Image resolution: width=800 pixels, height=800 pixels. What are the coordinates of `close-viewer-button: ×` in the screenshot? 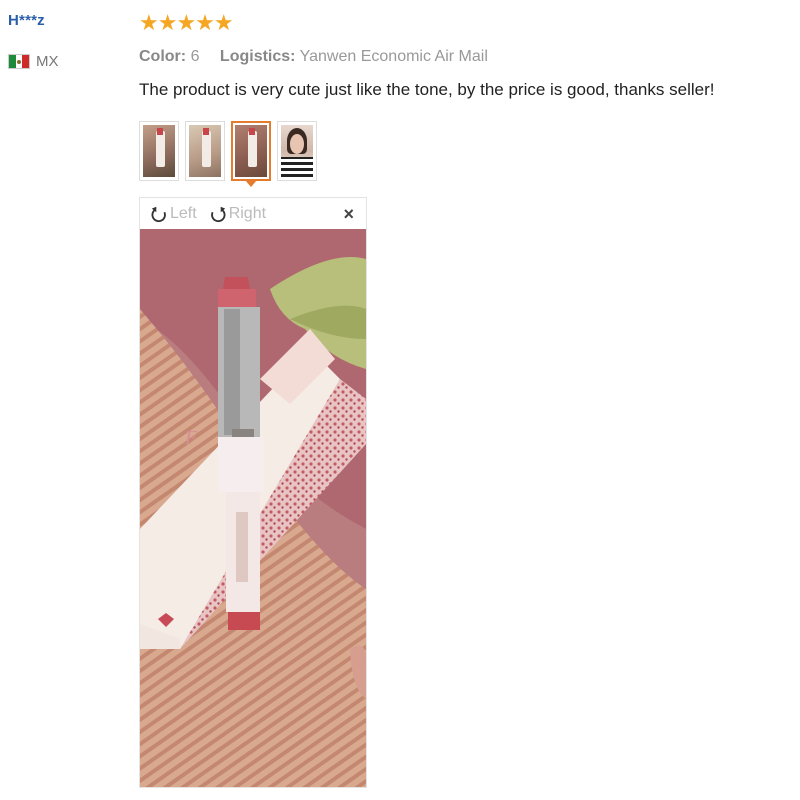 It's located at (348, 214).